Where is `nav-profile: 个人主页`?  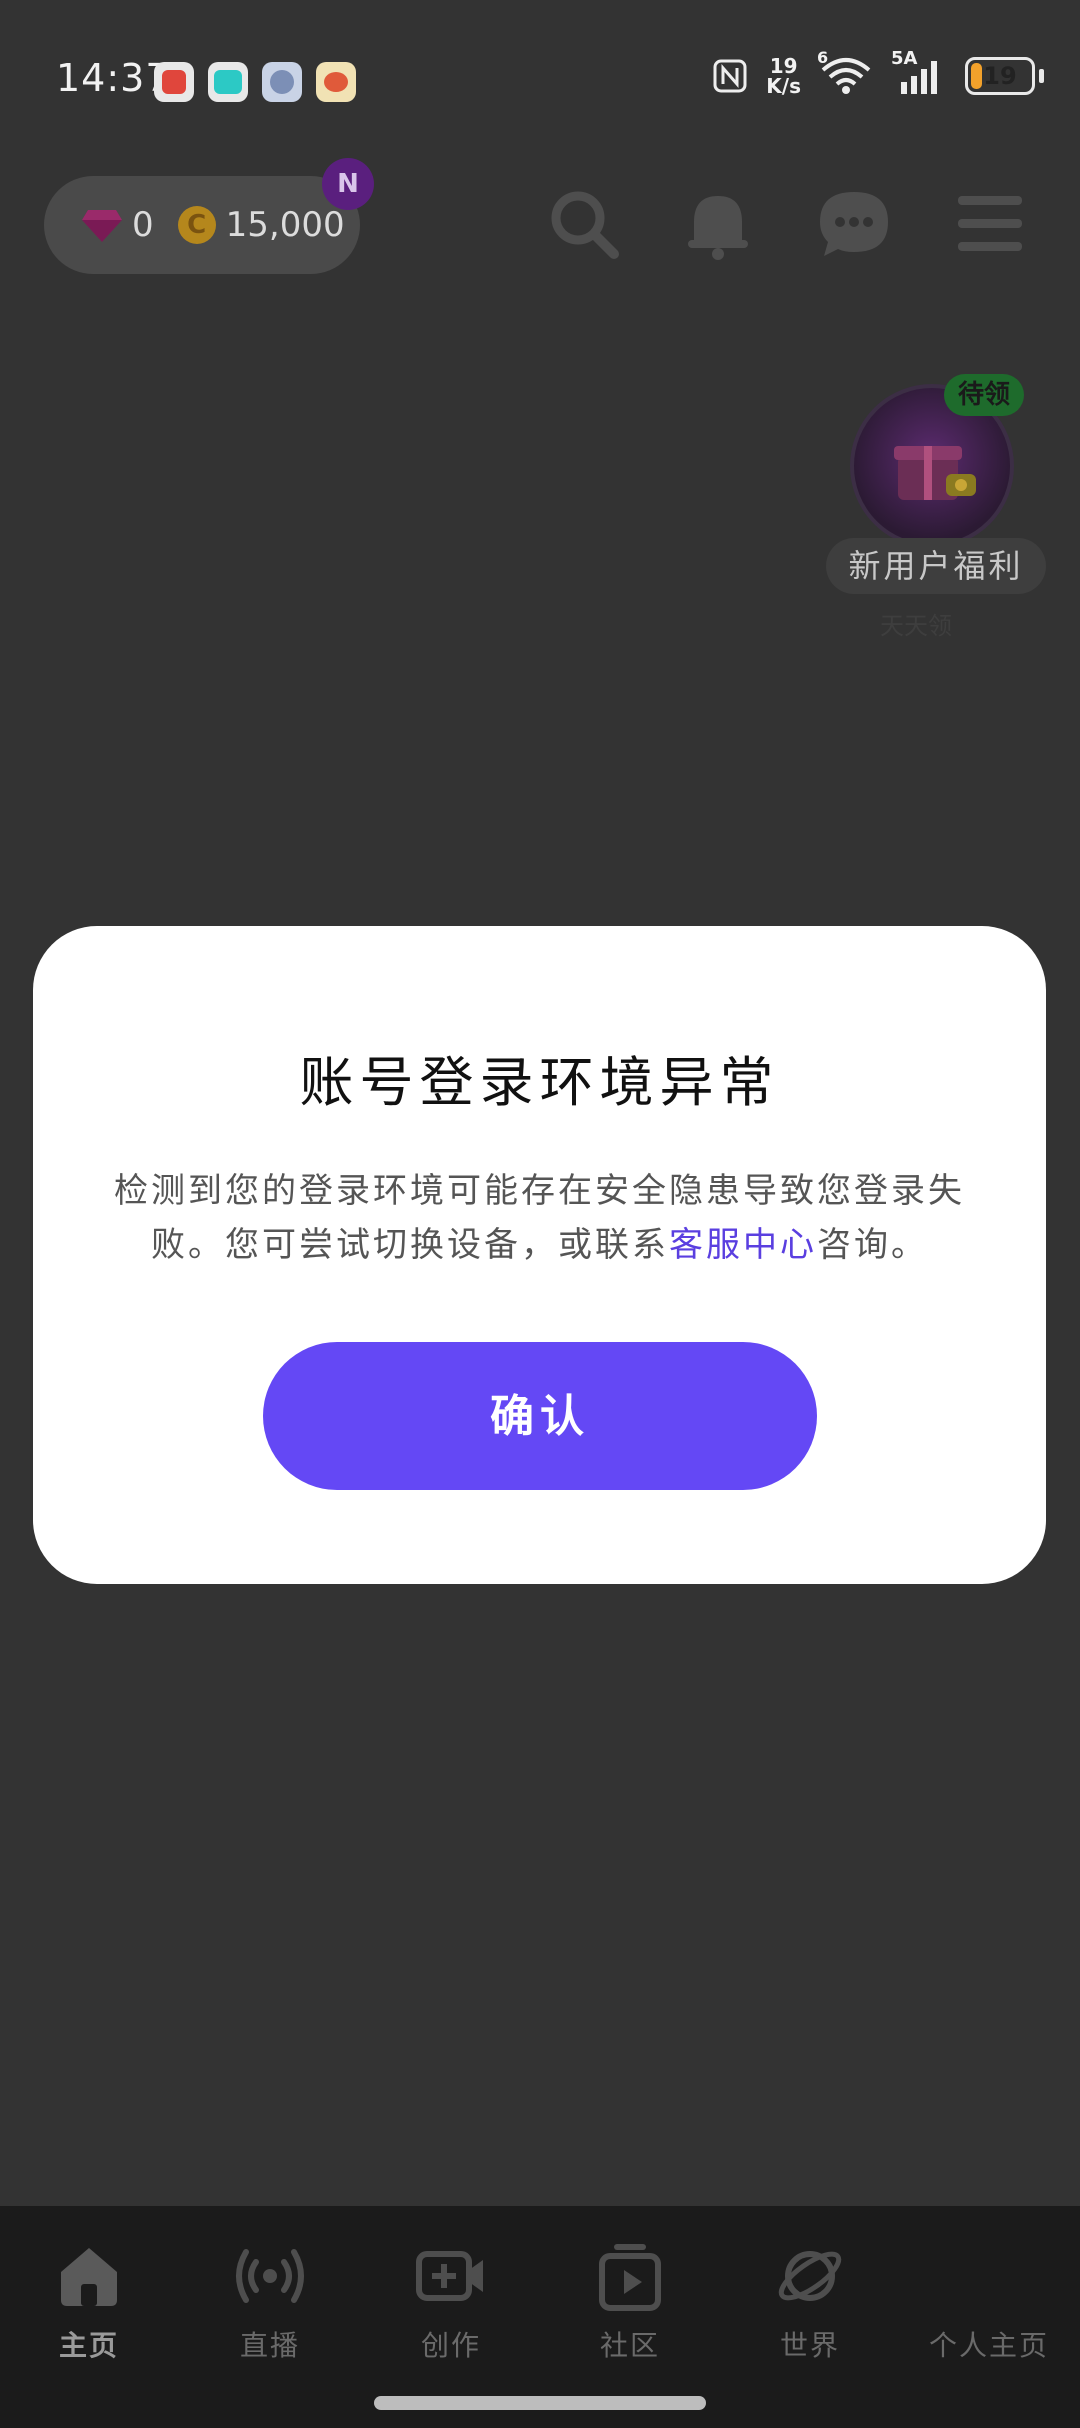
nav-profile: 个人主页 is located at coordinates (989, 2302).